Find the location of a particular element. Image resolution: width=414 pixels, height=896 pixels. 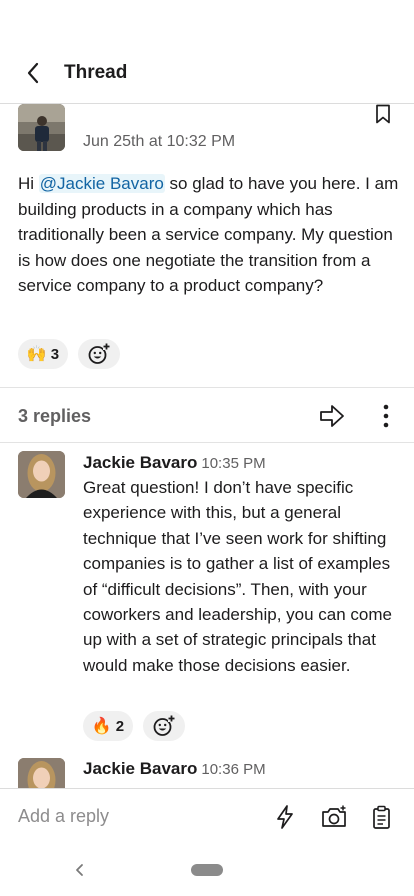

reply-author: Jackie Bavaro 10:36 PM is located at coordinates (174, 769).